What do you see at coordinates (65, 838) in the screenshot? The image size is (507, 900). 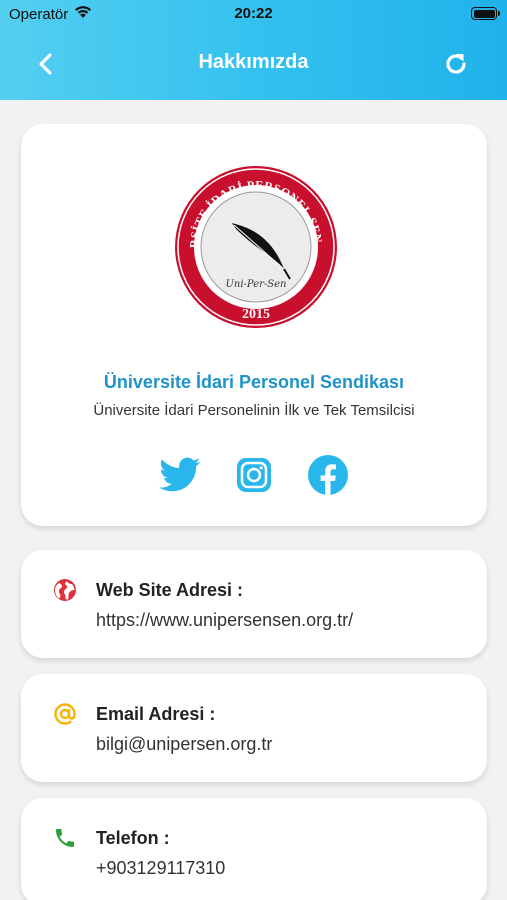 I see `phone-icon` at bounding box center [65, 838].